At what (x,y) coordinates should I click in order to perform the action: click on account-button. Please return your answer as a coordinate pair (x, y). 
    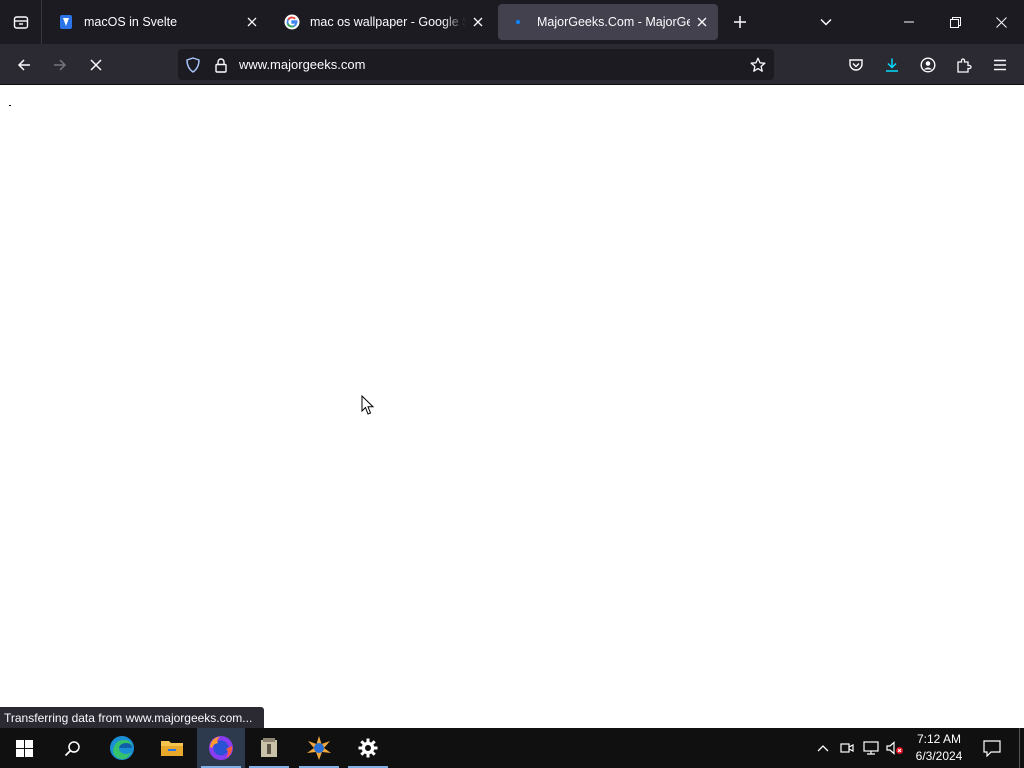
    Looking at the image, I should click on (928, 64).